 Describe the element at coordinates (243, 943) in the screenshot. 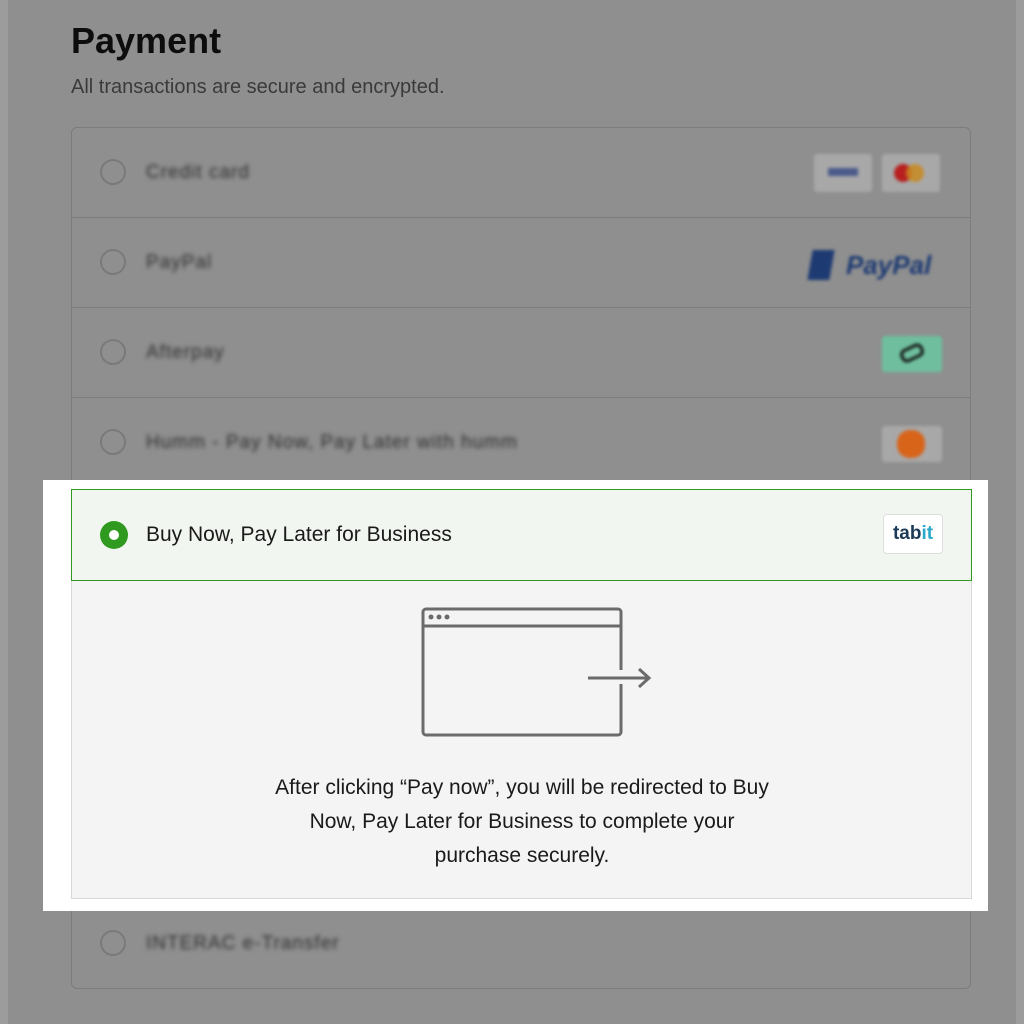

I see `payment-option-label: INTERAC e-Transfer` at that location.